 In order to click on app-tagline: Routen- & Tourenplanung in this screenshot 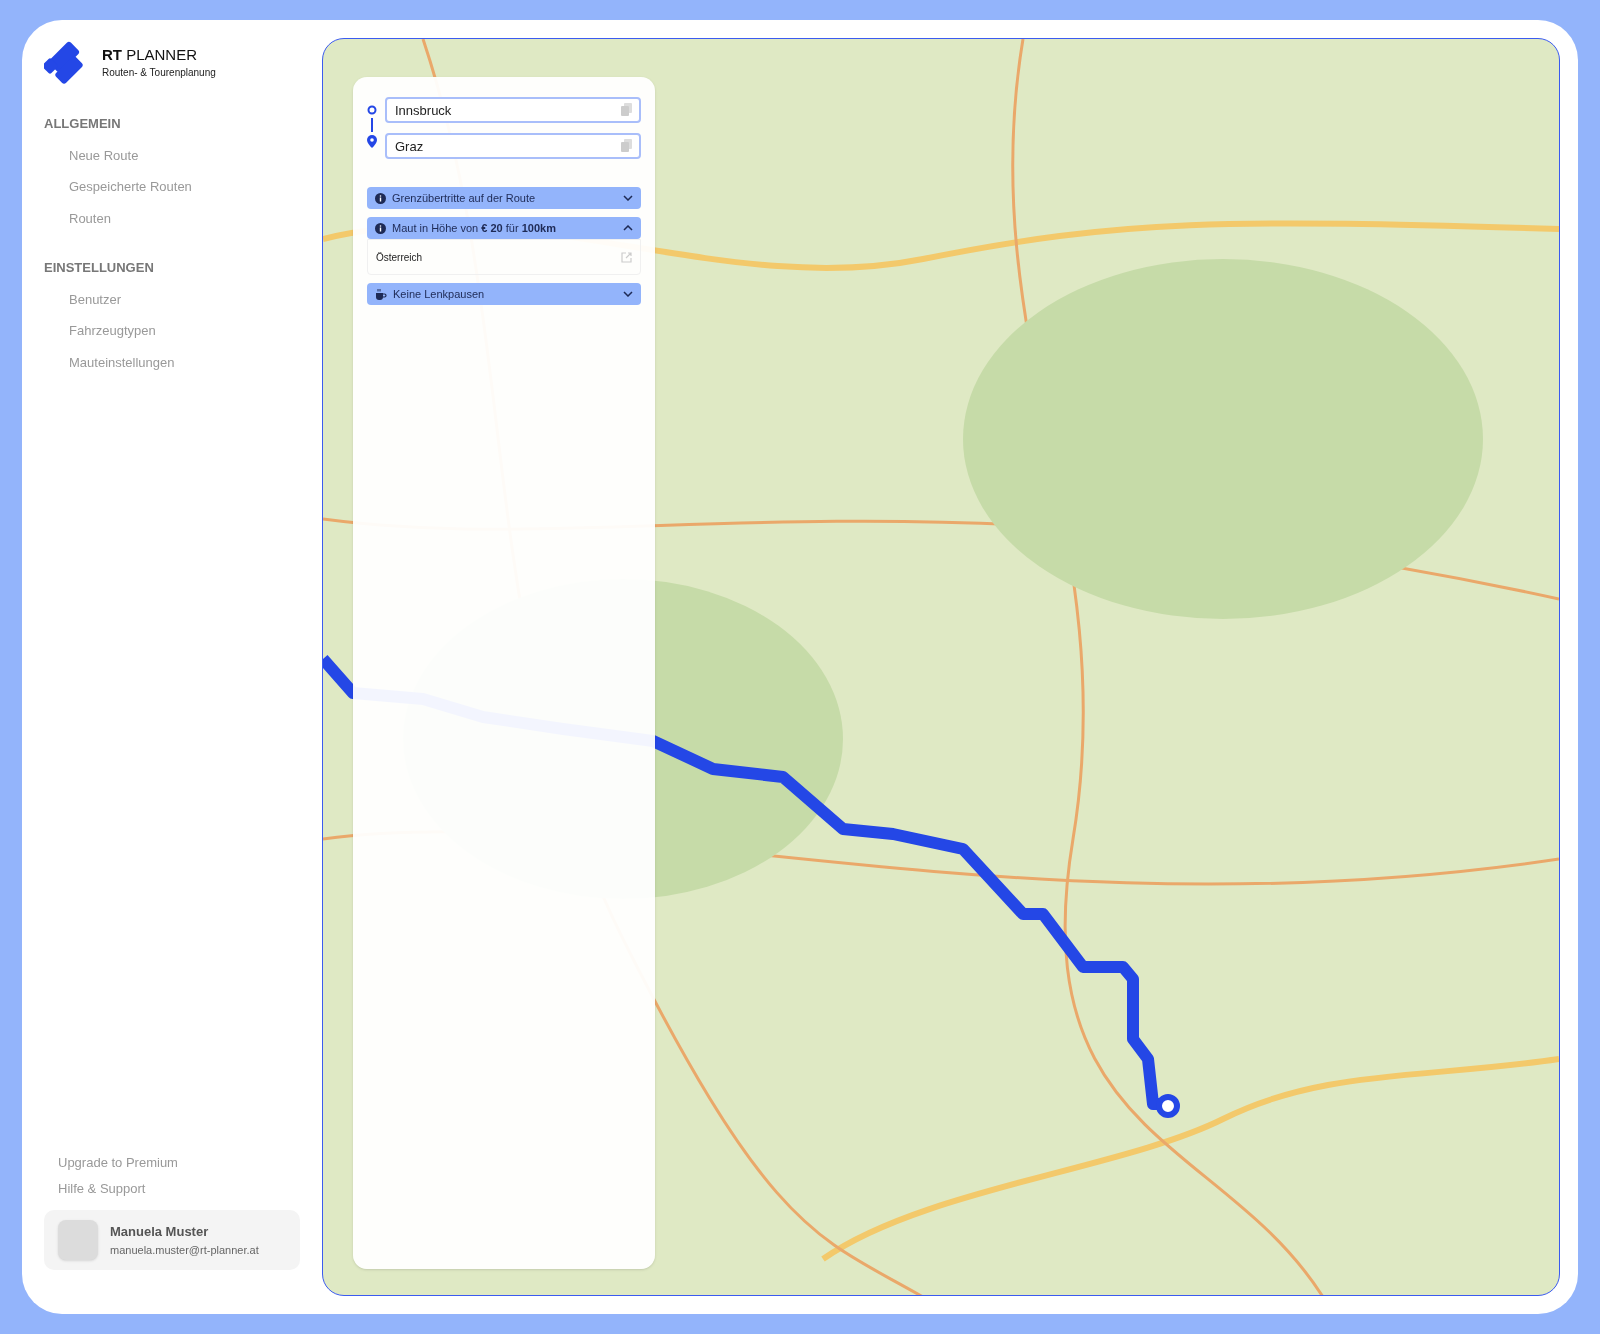, I will do `click(159, 72)`.